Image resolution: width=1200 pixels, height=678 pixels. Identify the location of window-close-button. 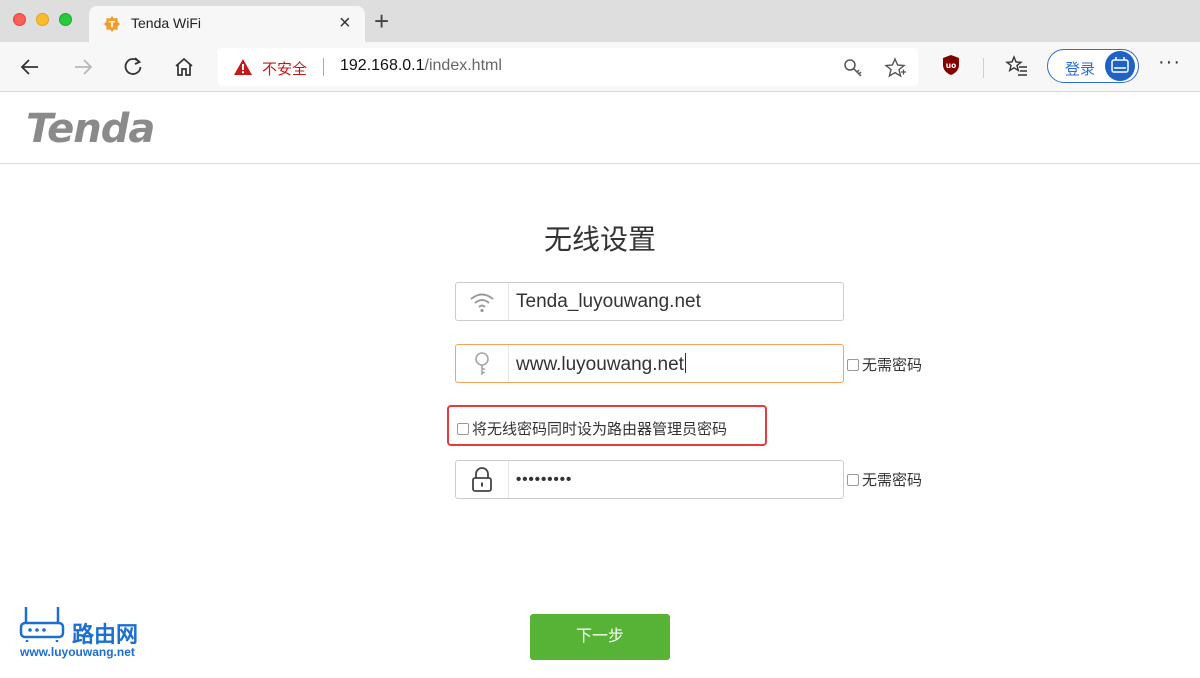
(19, 19).